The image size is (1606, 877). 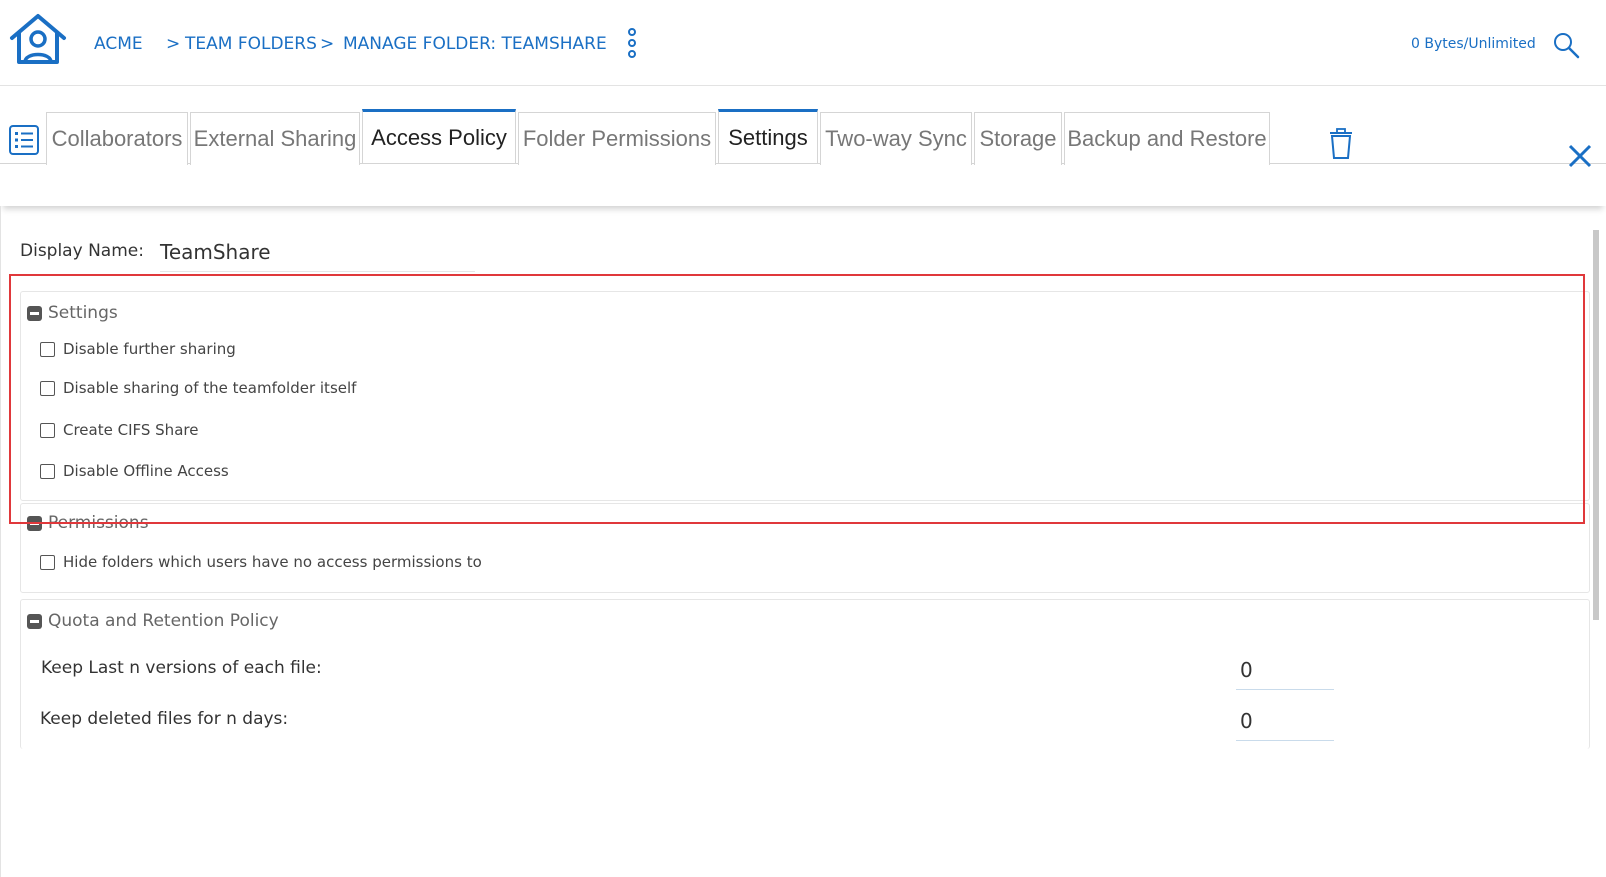 What do you see at coordinates (251, 44) in the screenshot?
I see `breadcrumb-team-folders: TEAM FOLDERS` at bounding box center [251, 44].